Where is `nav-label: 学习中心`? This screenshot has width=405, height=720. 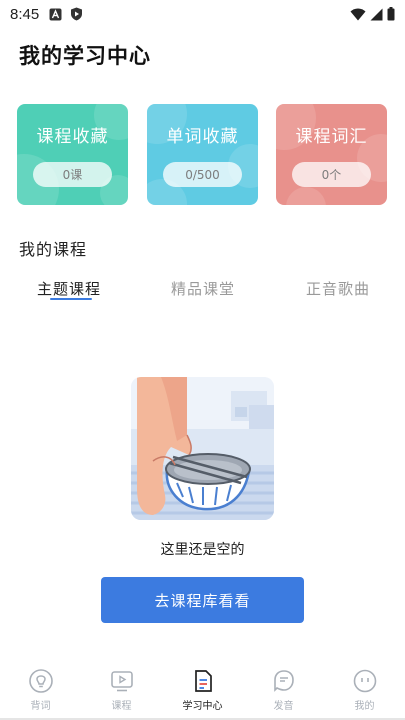 nav-label: 学习中心 is located at coordinates (202, 706).